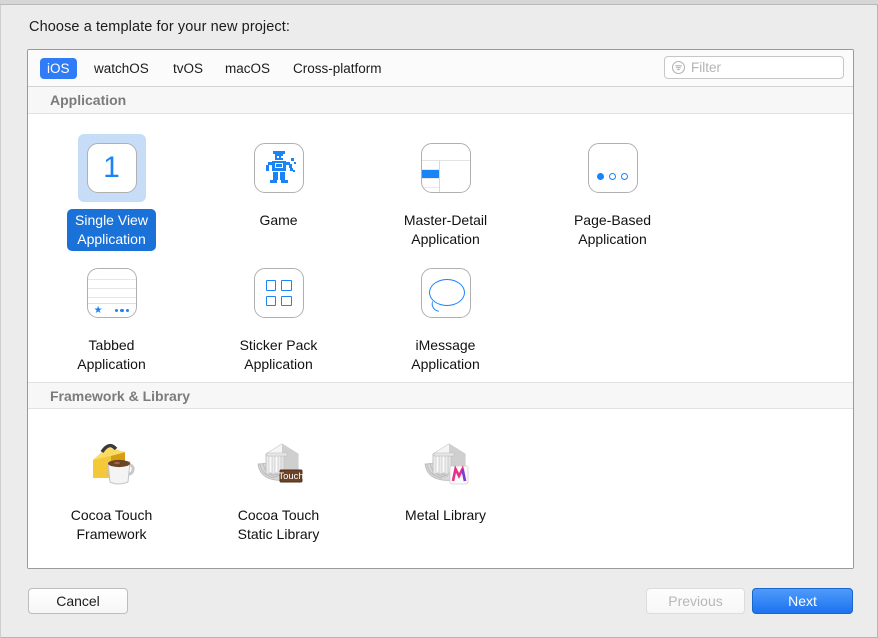 Image resolution: width=878 pixels, height=638 pixels. What do you see at coordinates (279, 355) in the screenshot?
I see `template-label: Sticker Pack Application` at bounding box center [279, 355].